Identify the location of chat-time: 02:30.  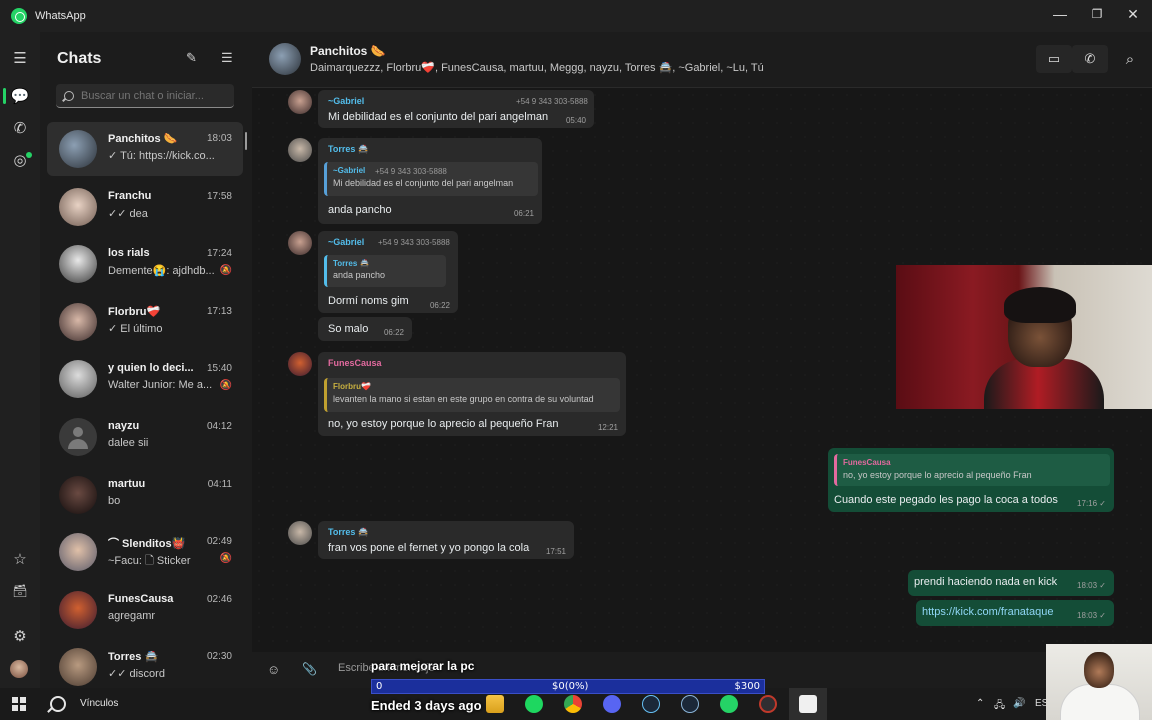
(219, 656).